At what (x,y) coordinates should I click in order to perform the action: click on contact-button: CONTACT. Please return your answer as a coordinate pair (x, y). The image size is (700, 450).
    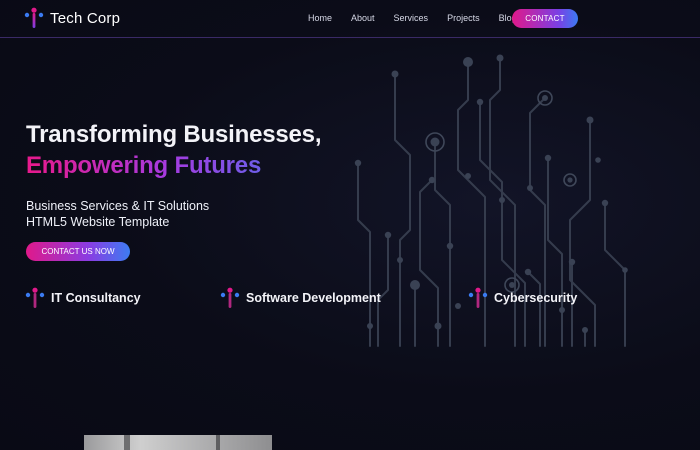
    Looking at the image, I should click on (545, 18).